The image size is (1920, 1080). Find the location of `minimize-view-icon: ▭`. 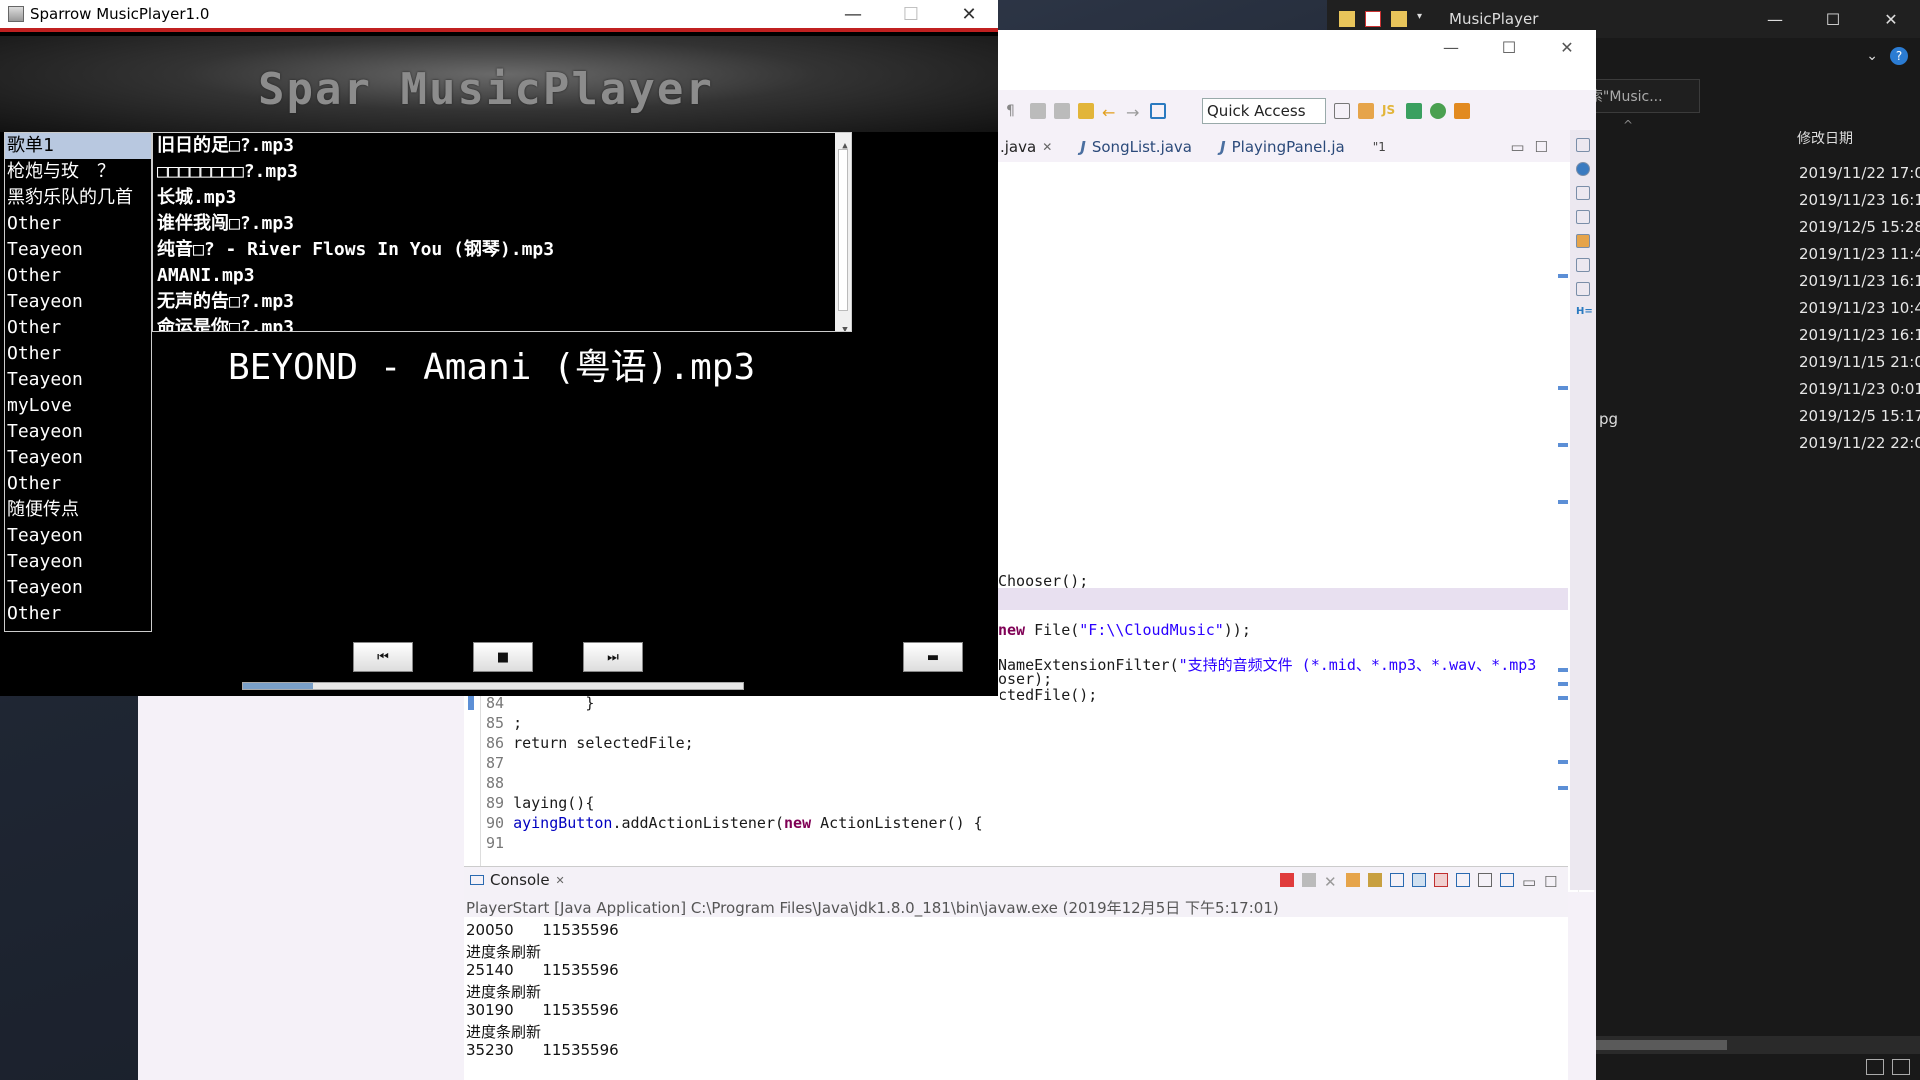

minimize-view-icon: ▭ is located at coordinates (1529, 882).